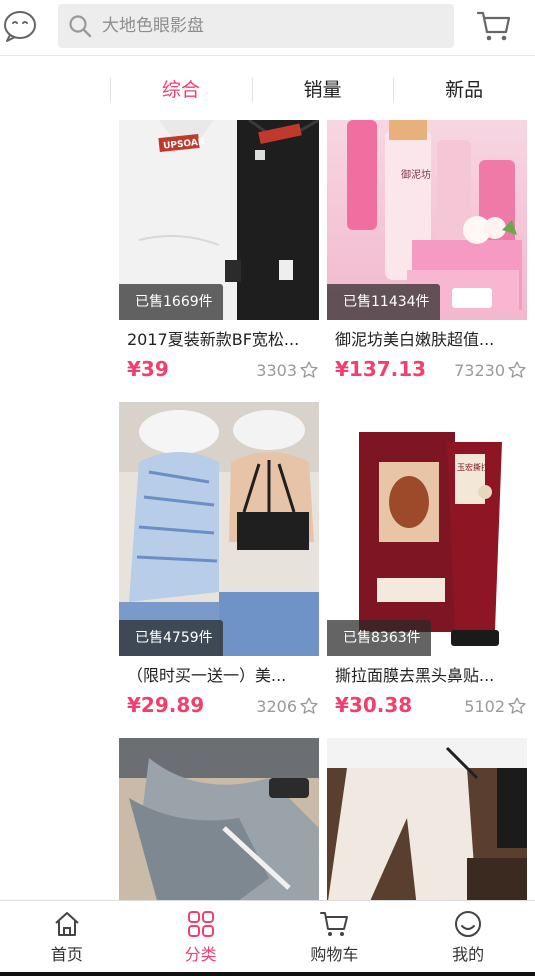 The height and width of the screenshot is (976, 535). I want to click on sold-count-badge: 已售4759件, so click(171, 638).